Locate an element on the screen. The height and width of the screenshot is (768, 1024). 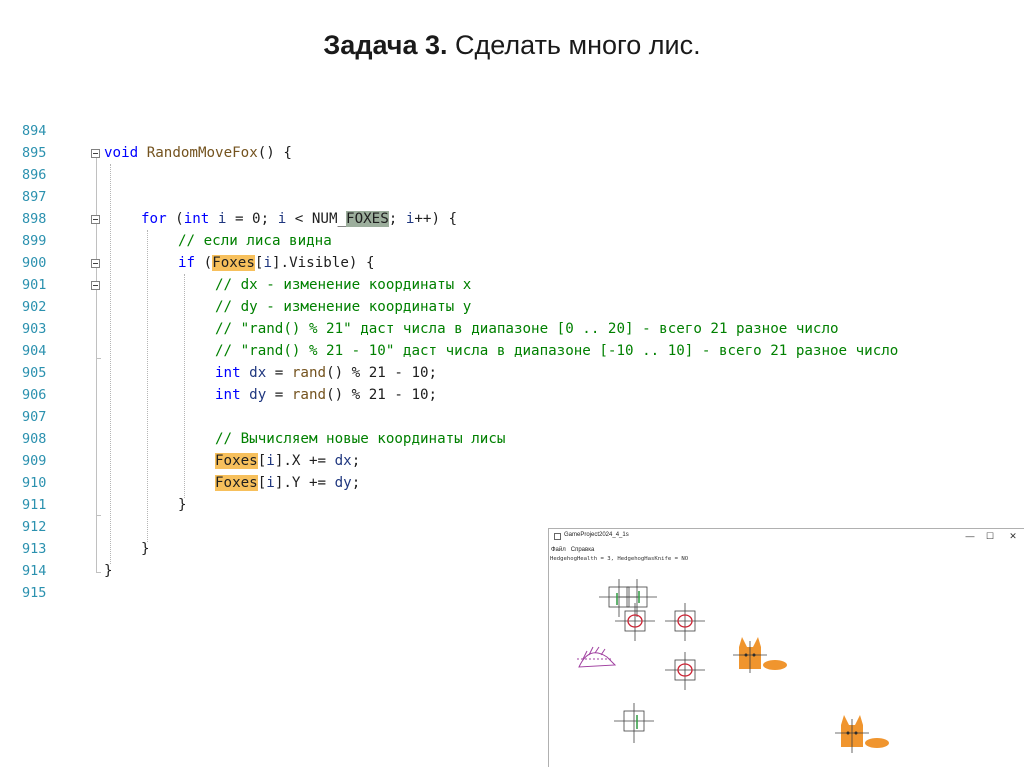
line-number: 909 is located at coordinates (34, 461).